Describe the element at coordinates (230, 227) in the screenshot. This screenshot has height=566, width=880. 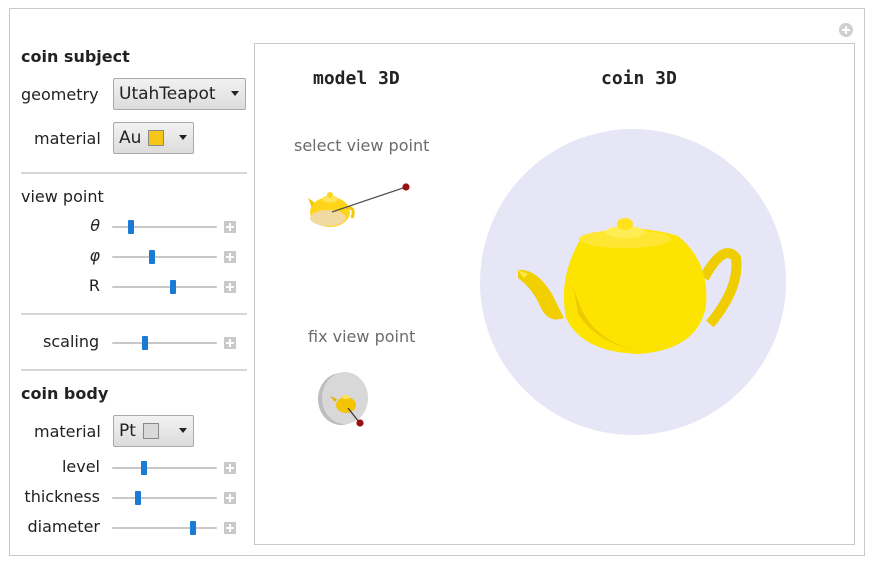
I see `theta-animate-plus-icon` at that location.